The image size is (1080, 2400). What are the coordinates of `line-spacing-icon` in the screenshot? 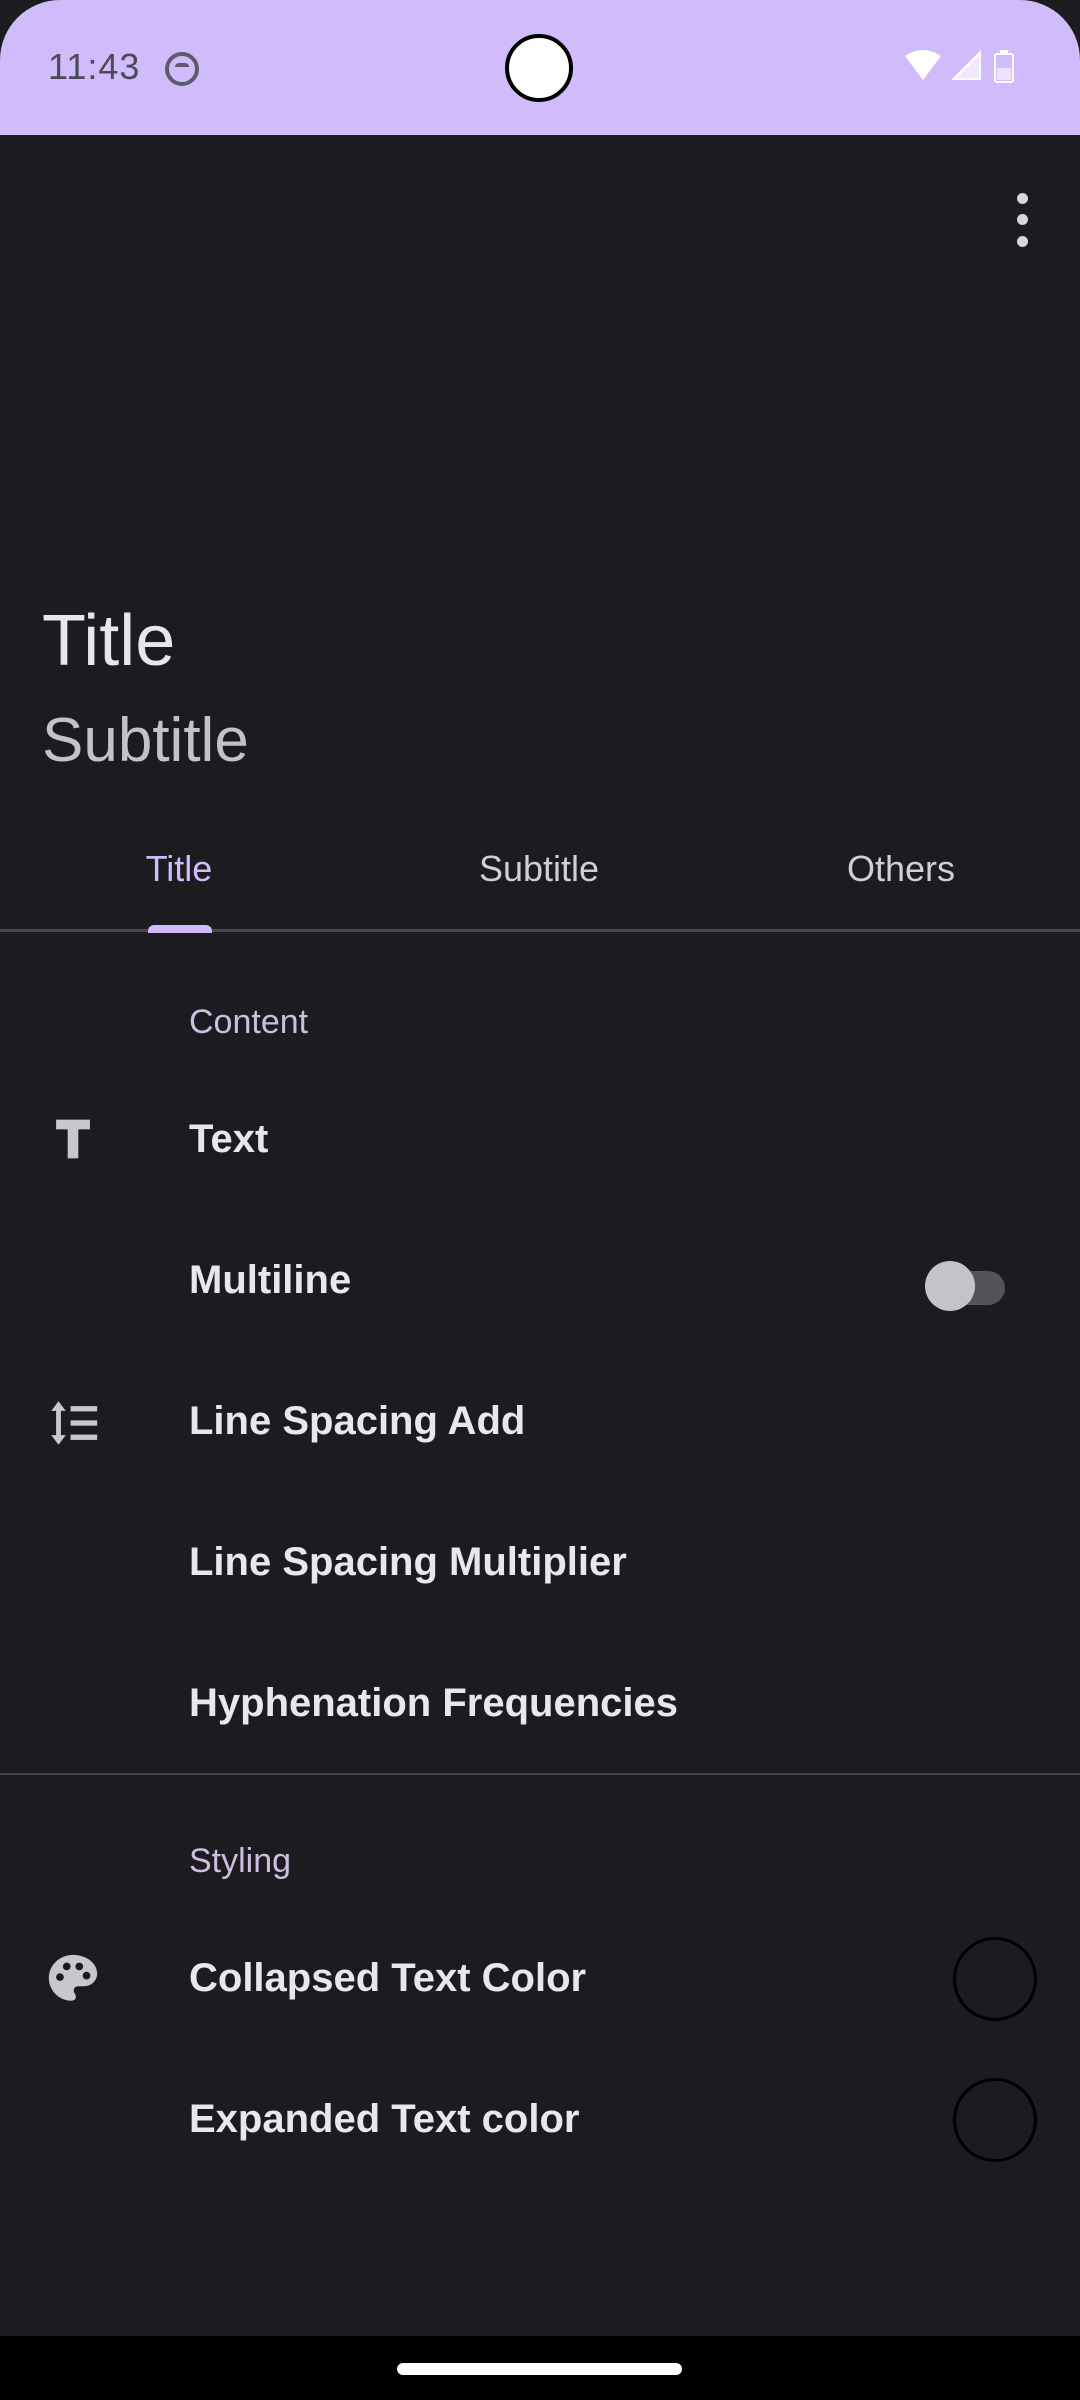 It's located at (74, 1423).